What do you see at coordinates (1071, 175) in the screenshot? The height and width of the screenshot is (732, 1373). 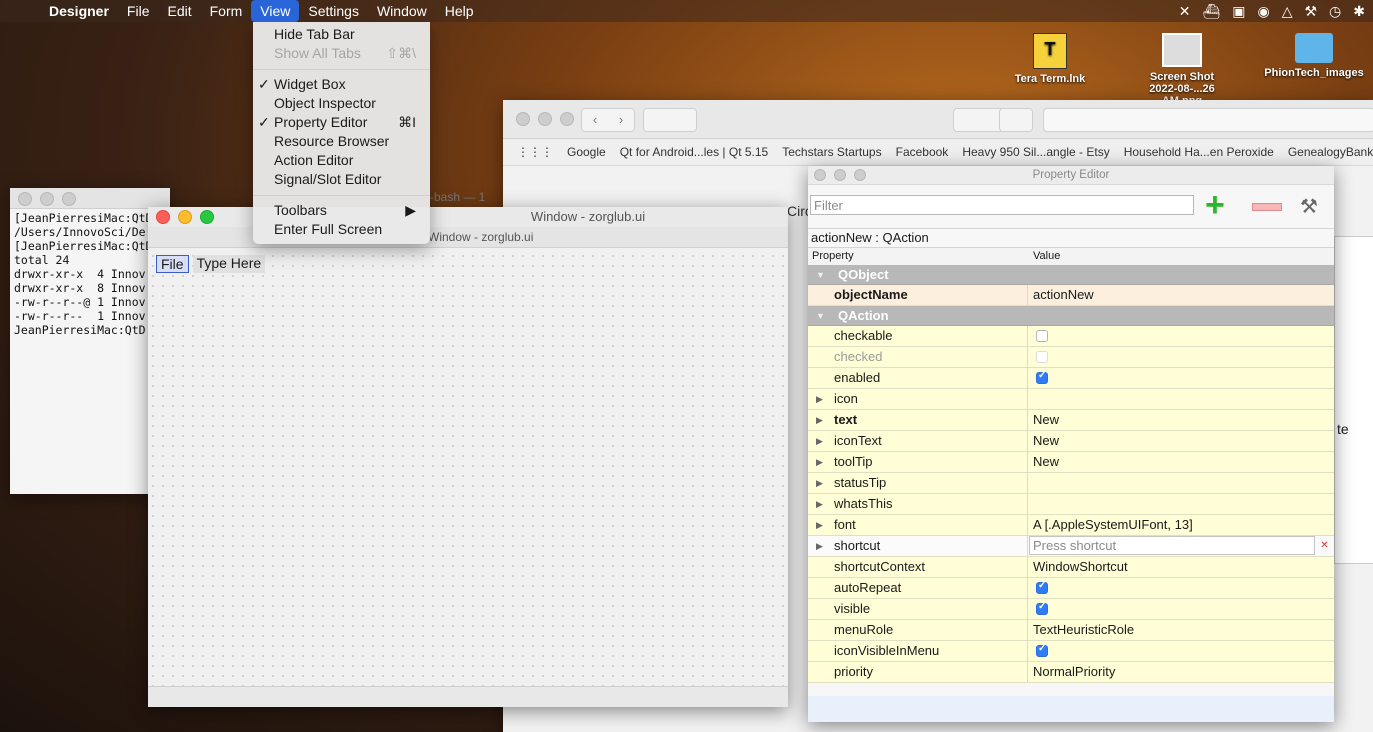 I see `property-editor-title: Property Editor` at bounding box center [1071, 175].